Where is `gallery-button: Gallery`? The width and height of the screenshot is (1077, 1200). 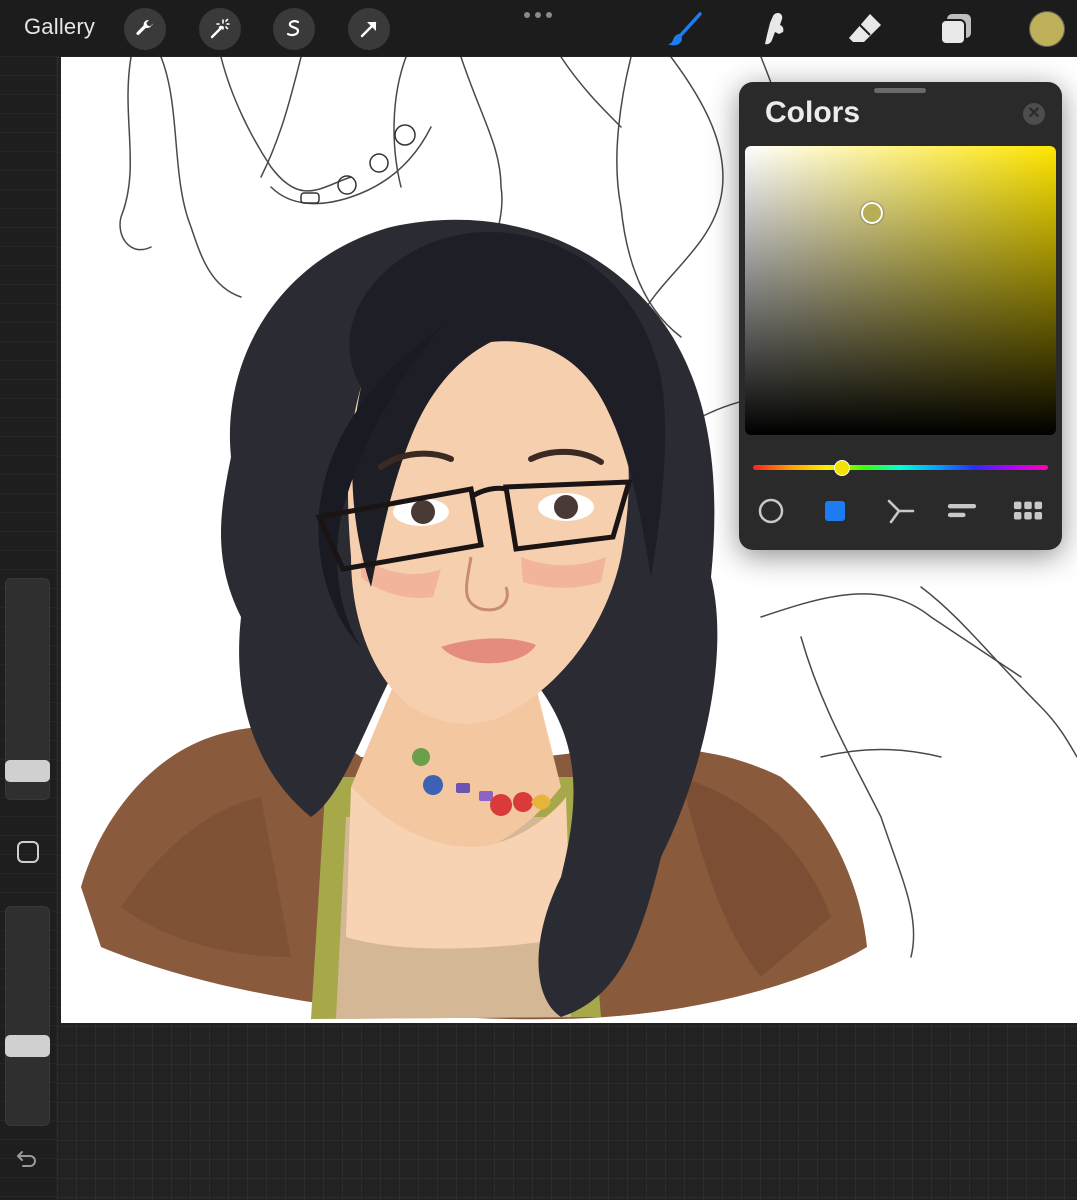 gallery-button: Gallery is located at coordinates (59, 27).